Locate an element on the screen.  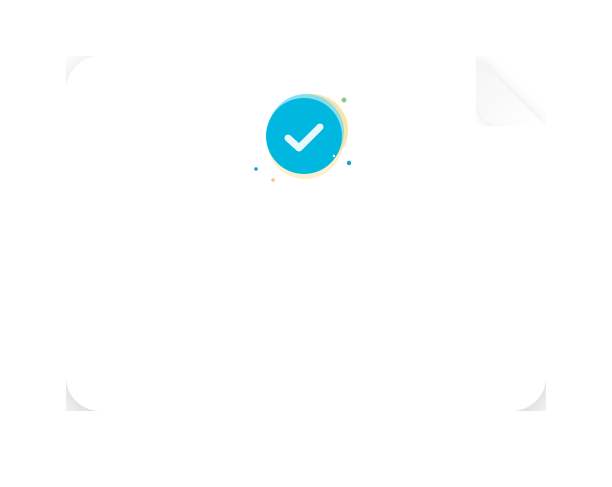
sparkle-dot-white is located at coordinates (334, 156).